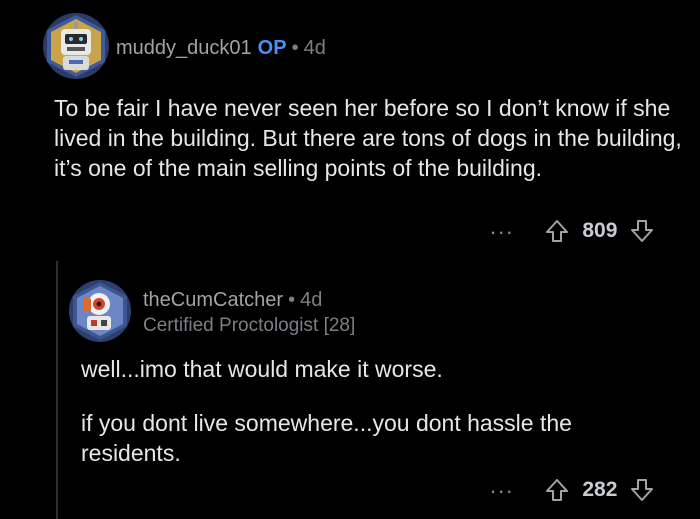 The height and width of the screenshot is (519, 700). I want to click on op-avatar, so click(76, 46).